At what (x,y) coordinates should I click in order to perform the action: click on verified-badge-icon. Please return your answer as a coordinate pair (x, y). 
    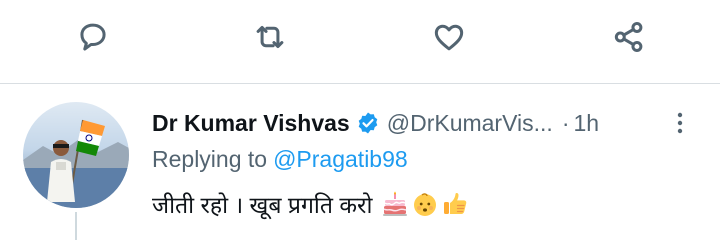
    Looking at the image, I should click on (368, 123).